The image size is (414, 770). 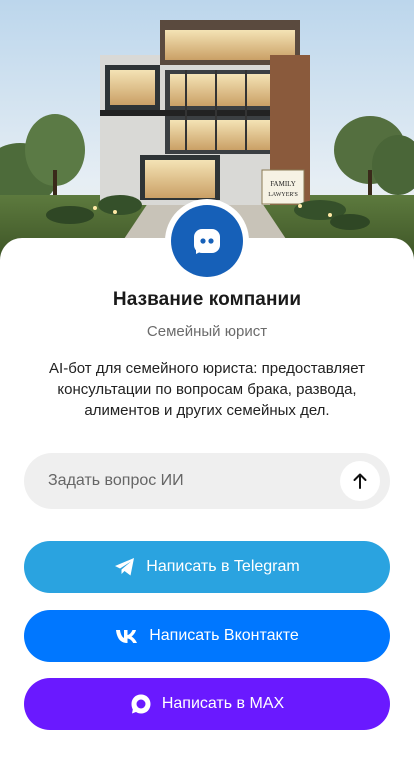 I want to click on max-button-label: Написать в MAX, so click(x=223, y=703).